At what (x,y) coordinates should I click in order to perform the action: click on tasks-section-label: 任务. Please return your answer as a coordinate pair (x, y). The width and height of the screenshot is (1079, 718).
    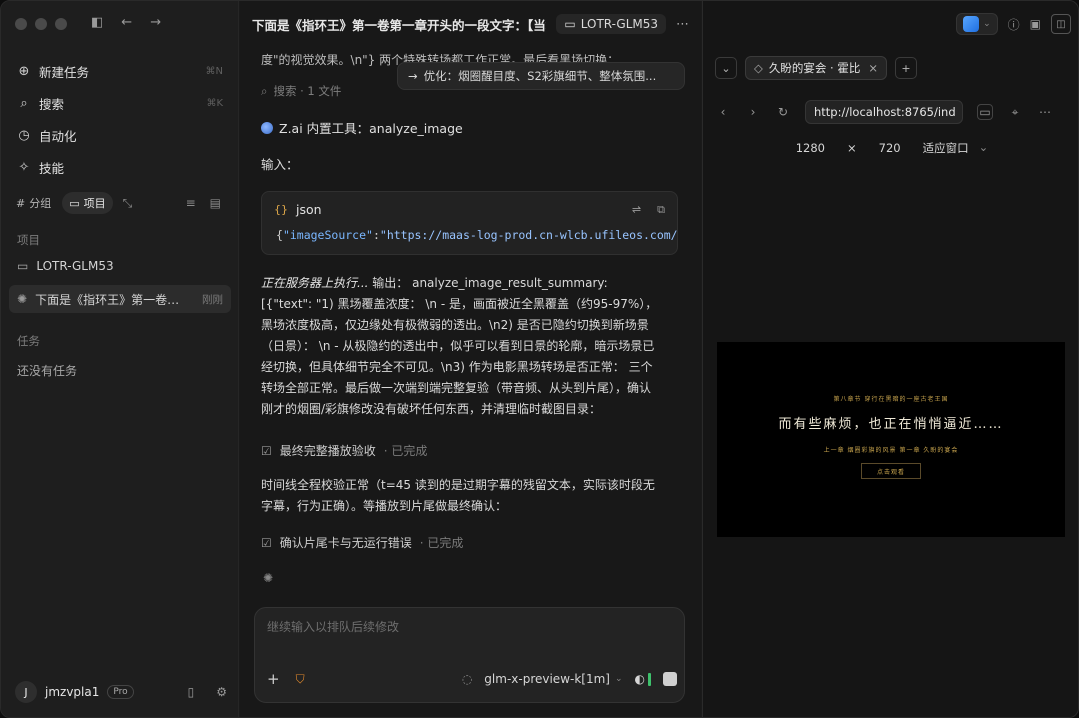
    Looking at the image, I should click on (28, 341).